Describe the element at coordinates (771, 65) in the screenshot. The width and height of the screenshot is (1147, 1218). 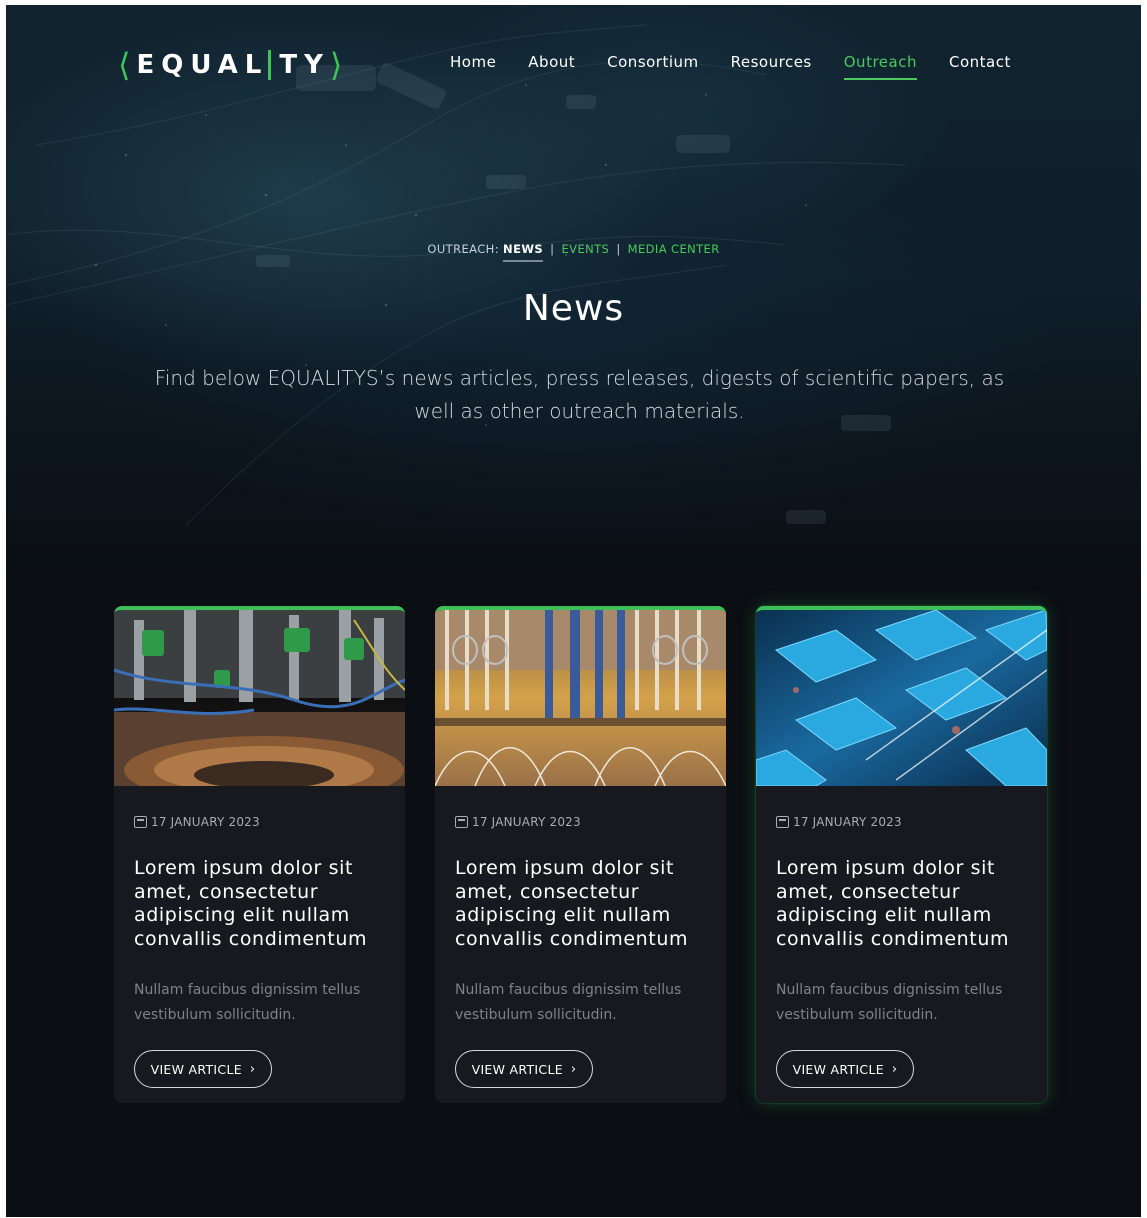
I see `nav-item-resources: Resources` at that location.